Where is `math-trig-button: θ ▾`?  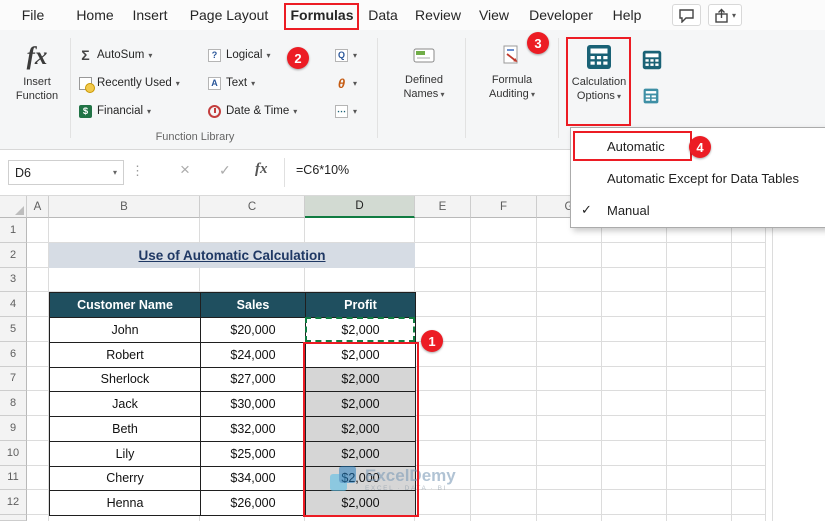 math-trig-button: θ ▾ is located at coordinates (345, 83).